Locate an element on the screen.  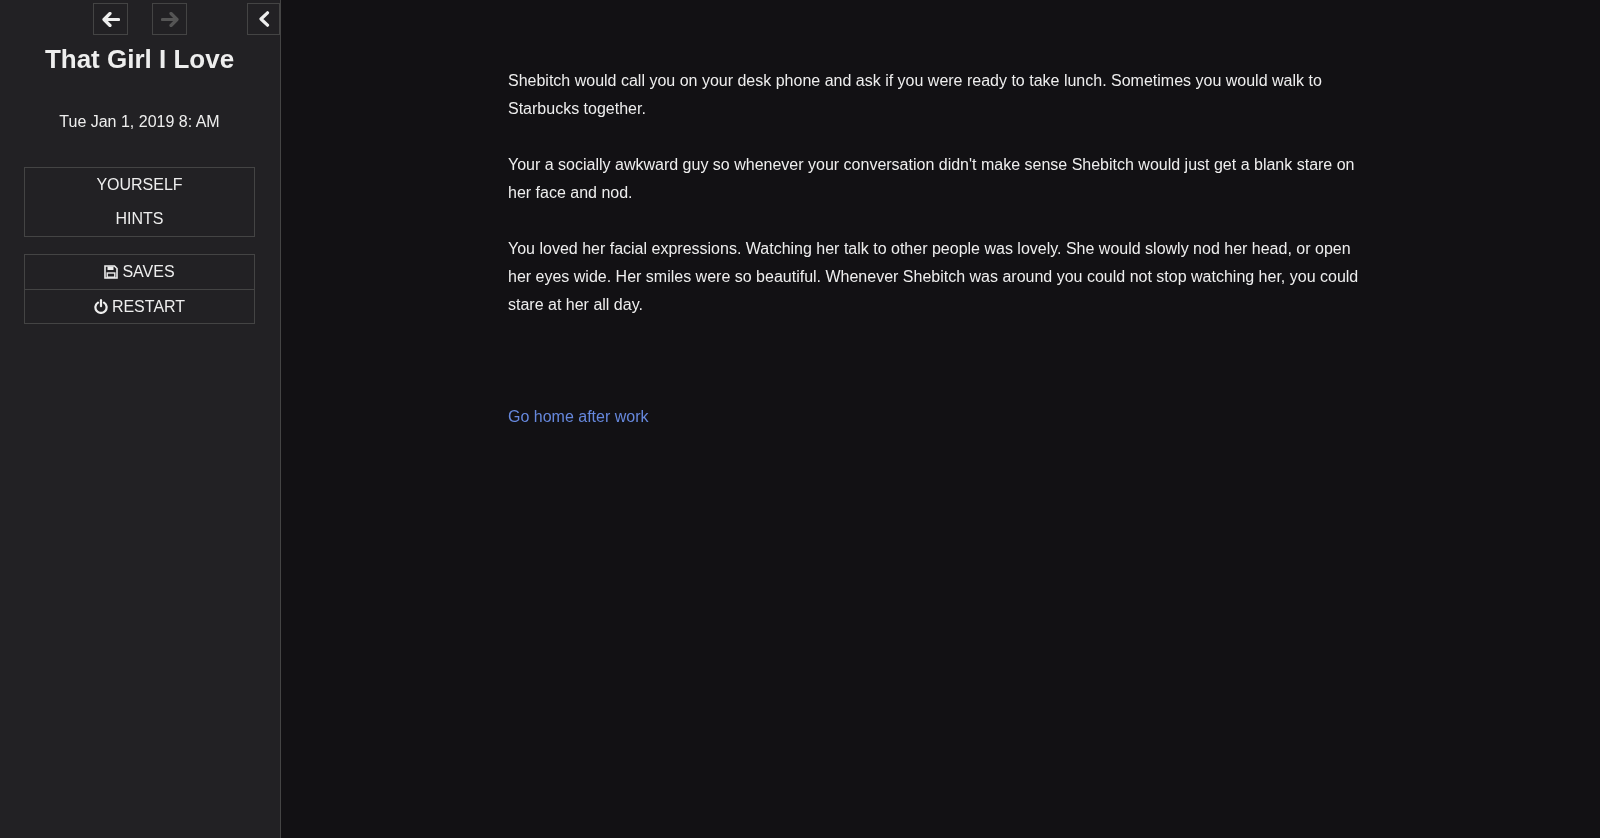
story-date: Tue Jan 1, 2019 8: AM is located at coordinates (139, 122).